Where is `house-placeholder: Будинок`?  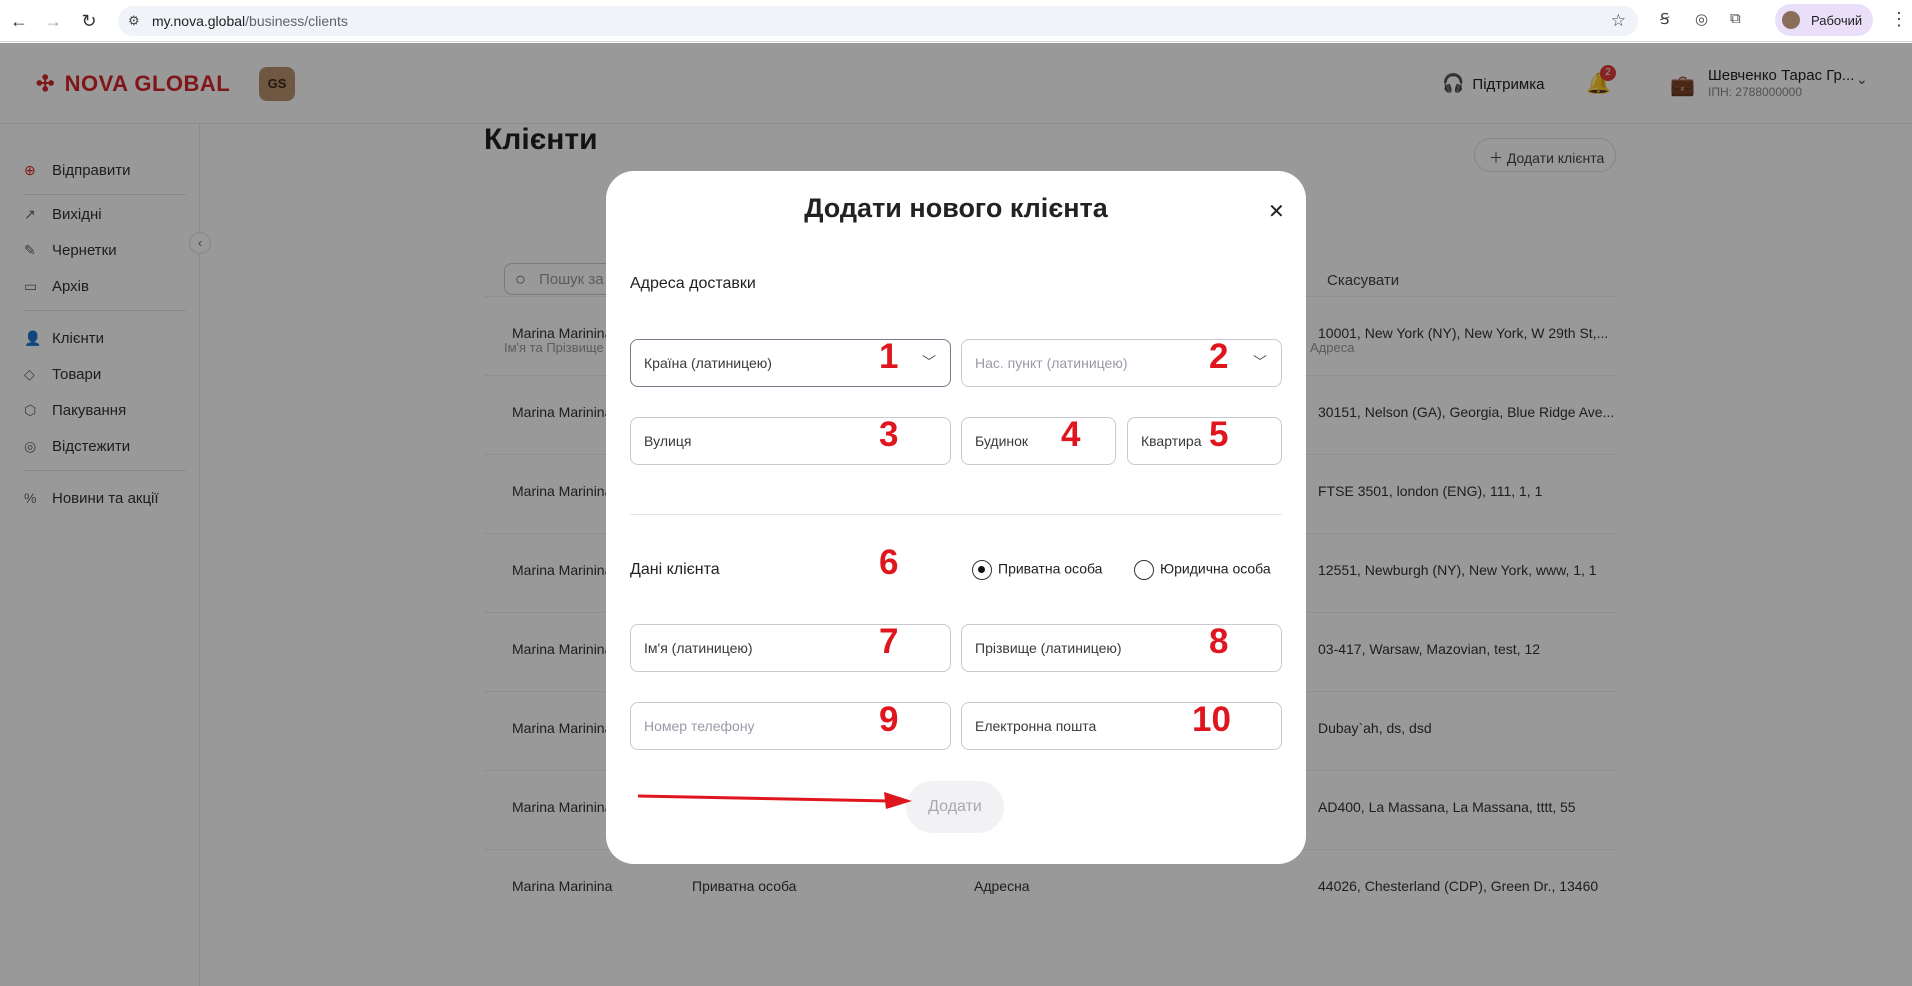 house-placeholder: Будинок is located at coordinates (1002, 441).